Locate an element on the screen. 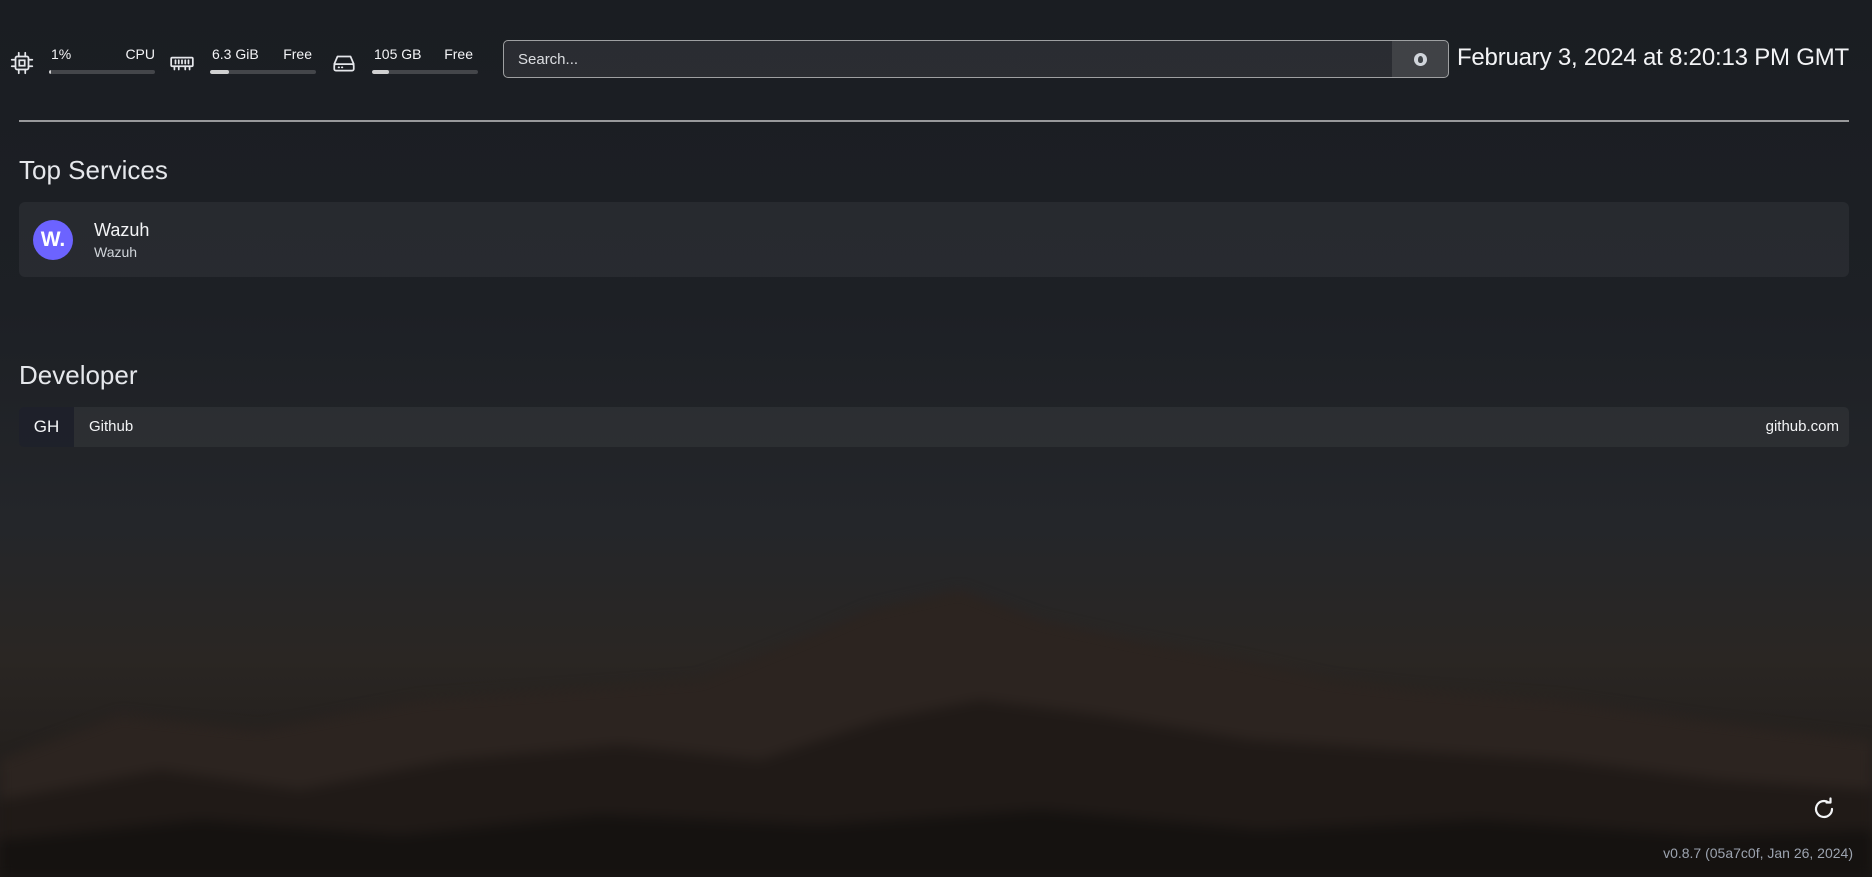  cpu-usage-fill is located at coordinates (50, 72).